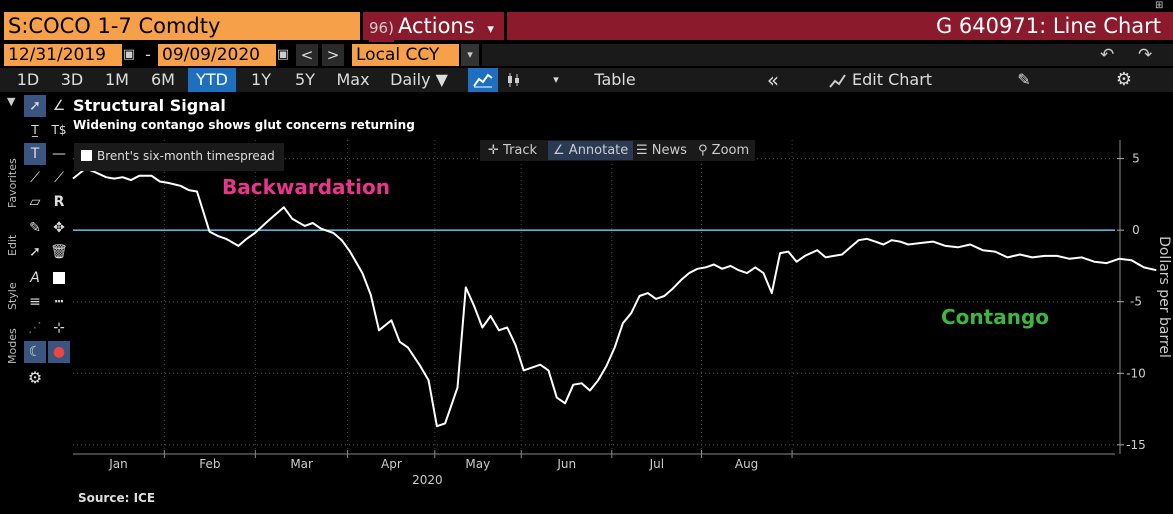 The height and width of the screenshot is (514, 1173). Describe the element at coordinates (559, 150) in the screenshot. I see `annotate-icon: ∠` at that location.